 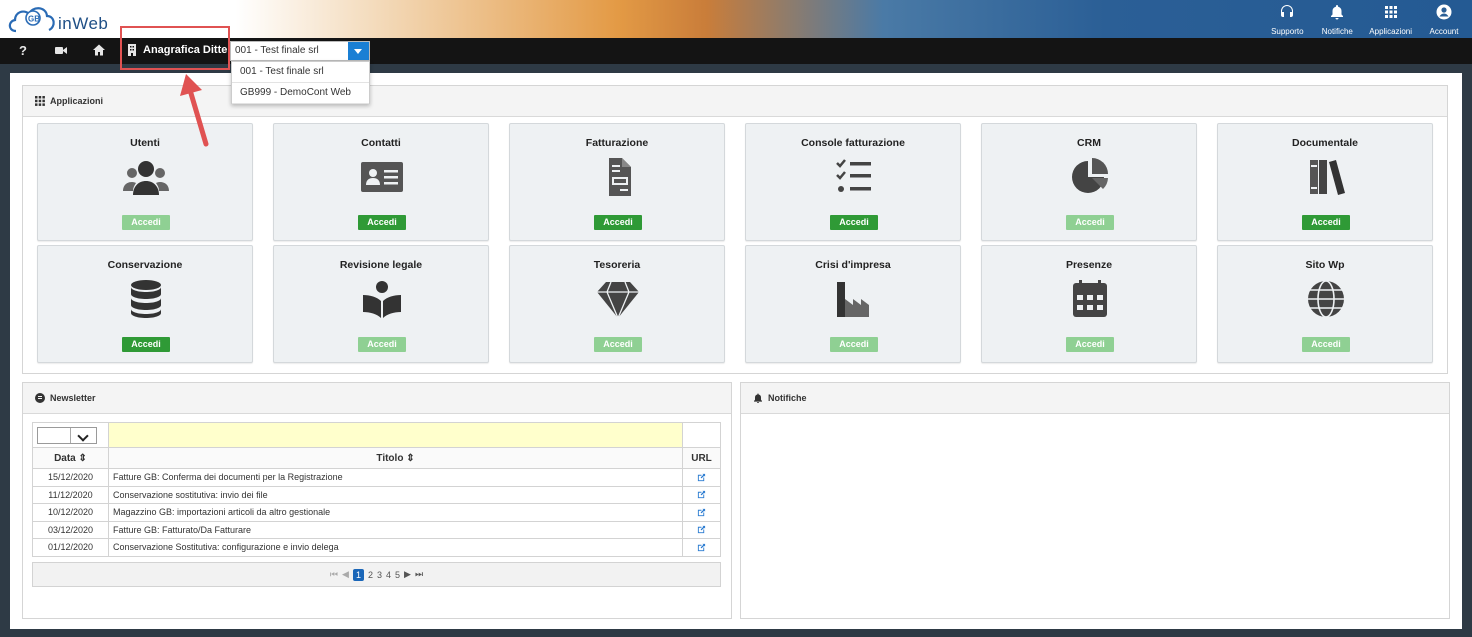 I want to click on newspaper-icon, so click(x=40, y=398).